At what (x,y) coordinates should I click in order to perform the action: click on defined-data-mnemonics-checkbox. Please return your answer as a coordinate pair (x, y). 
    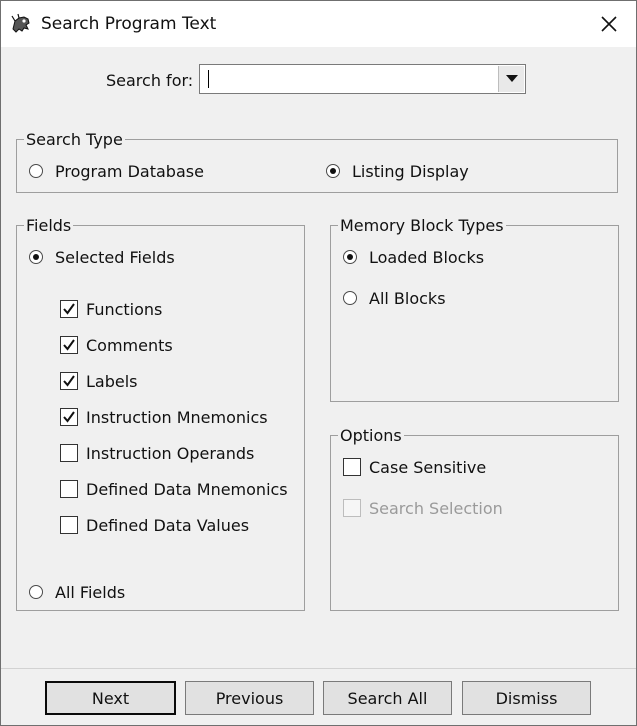
    Looking at the image, I should click on (69, 489).